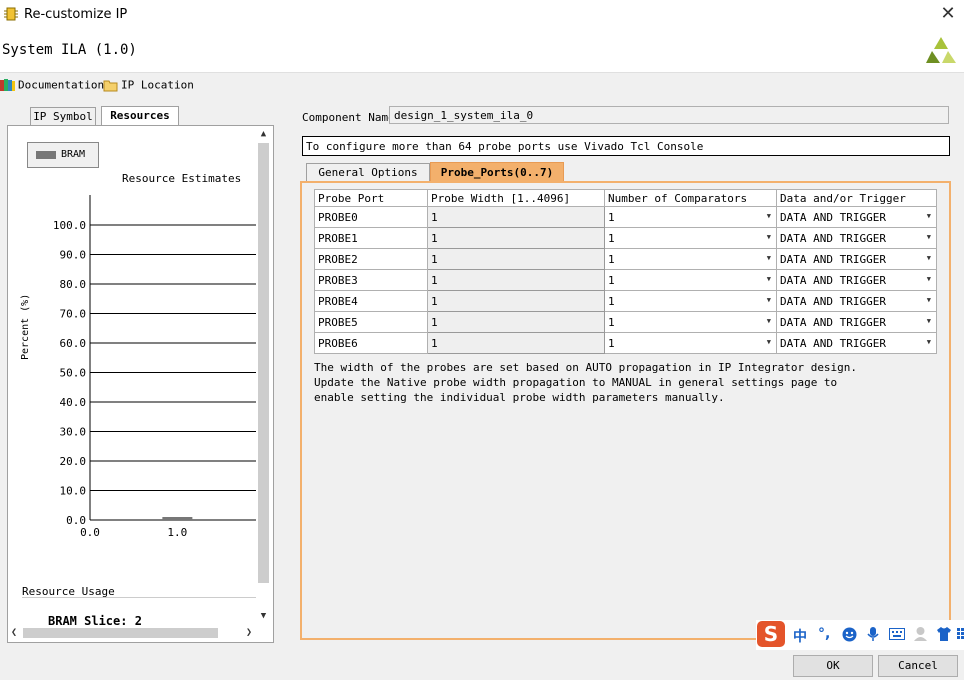 The width and height of the screenshot is (964, 680). I want to click on shirt-icon, so click(944, 634).